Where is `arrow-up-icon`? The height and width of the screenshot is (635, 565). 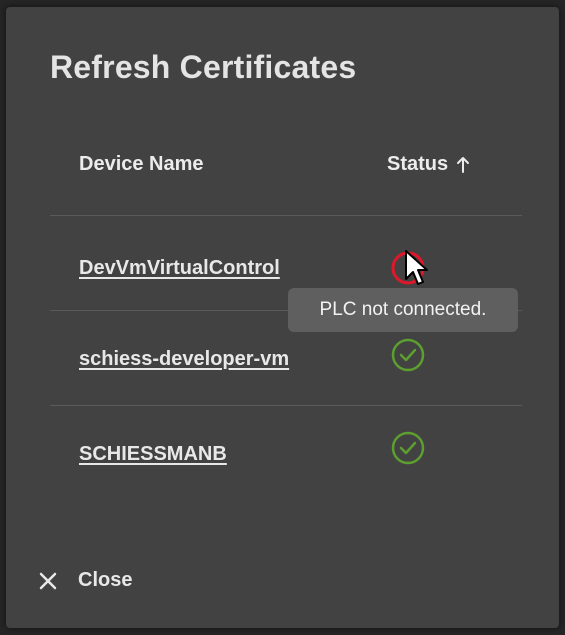
arrow-up-icon is located at coordinates (463, 164).